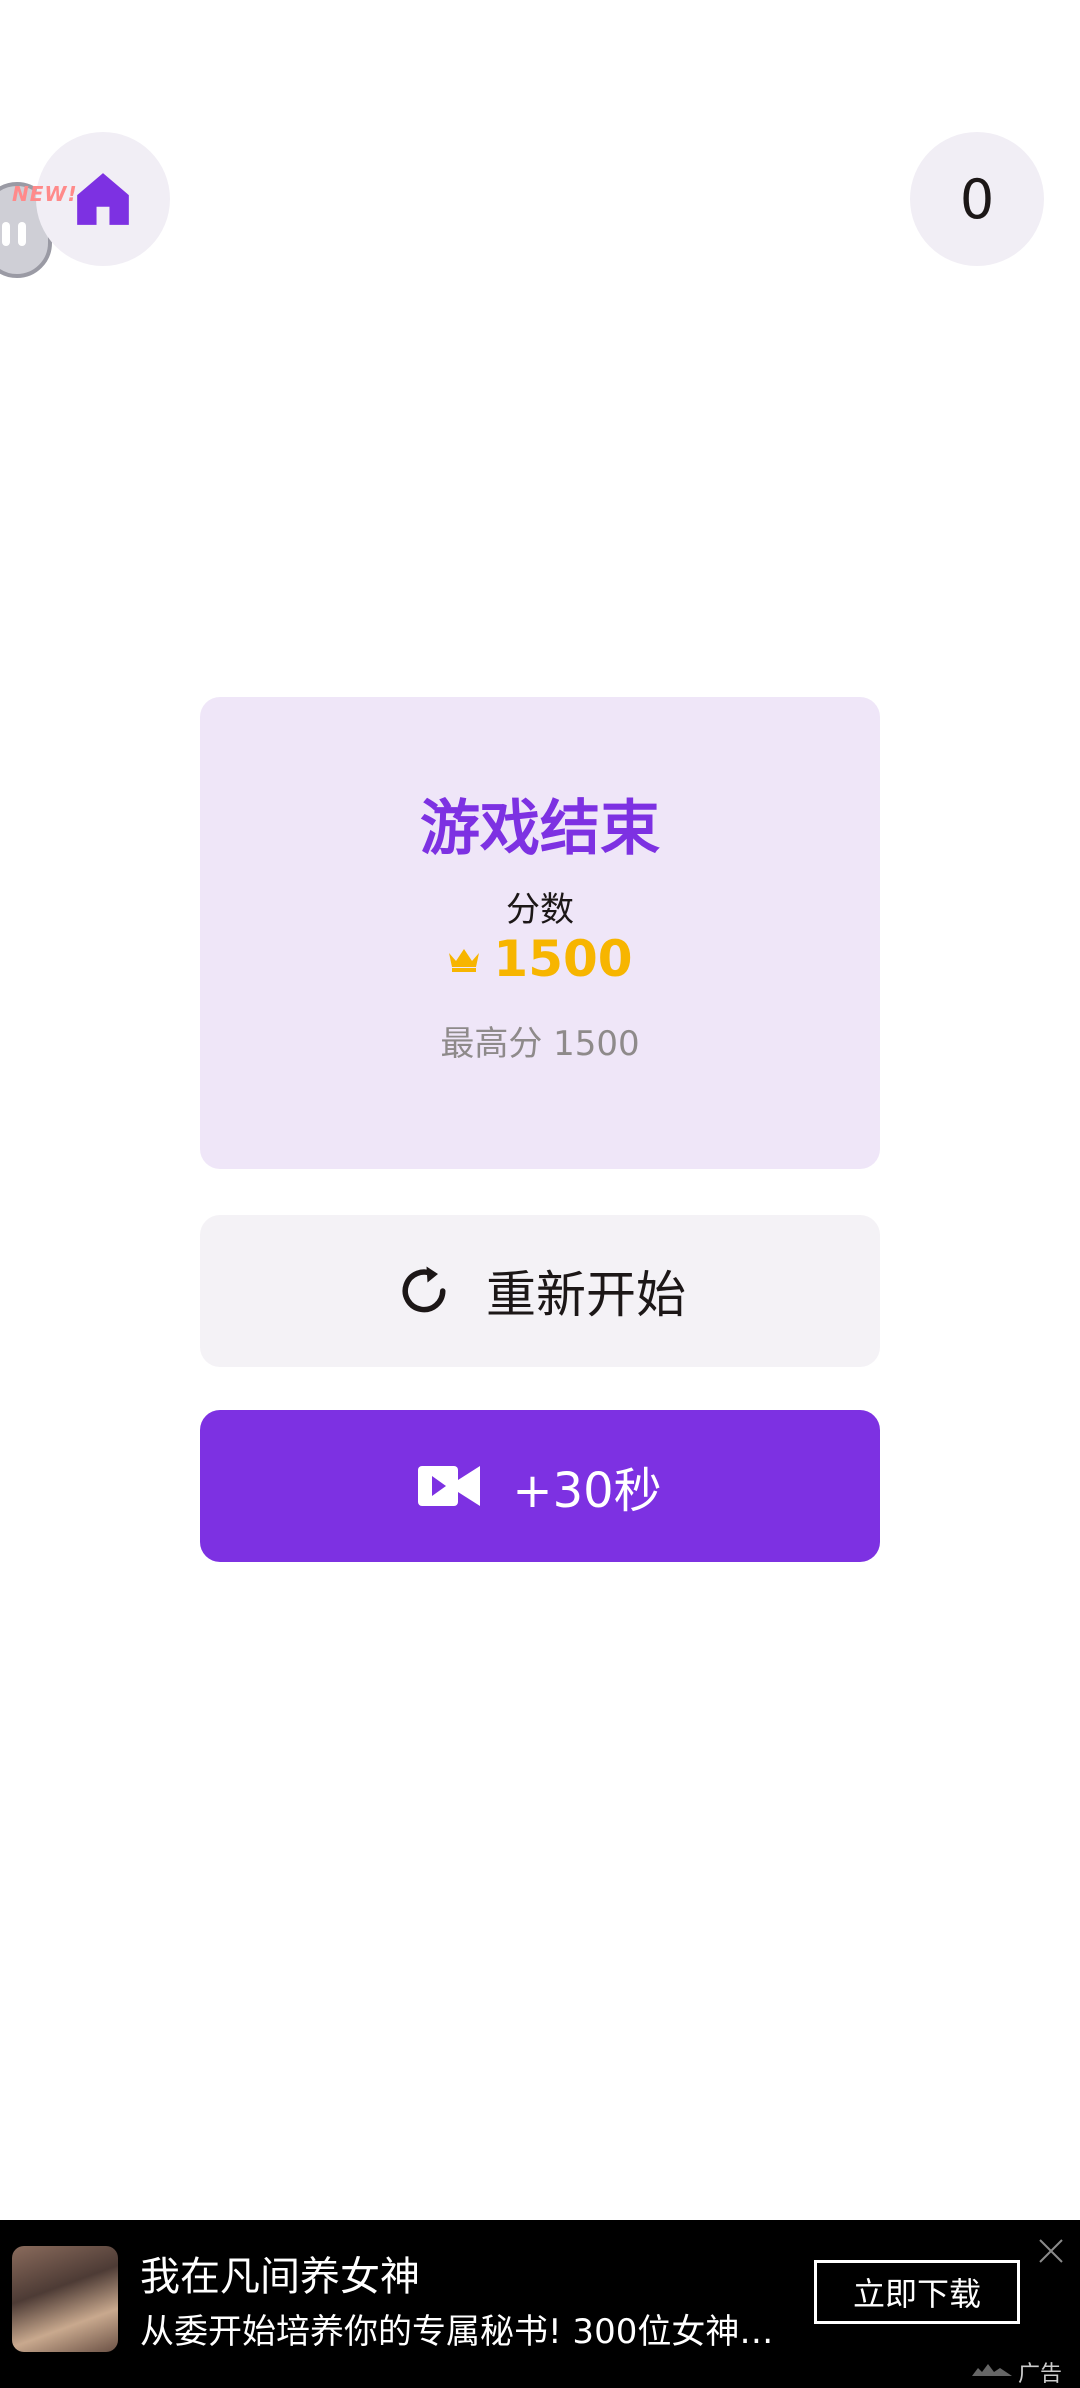 This screenshot has width=1080, height=2388. What do you see at coordinates (586, 1295) in the screenshot?
I see `restart-label: 重新开始` at bounding box center [586, 1295].